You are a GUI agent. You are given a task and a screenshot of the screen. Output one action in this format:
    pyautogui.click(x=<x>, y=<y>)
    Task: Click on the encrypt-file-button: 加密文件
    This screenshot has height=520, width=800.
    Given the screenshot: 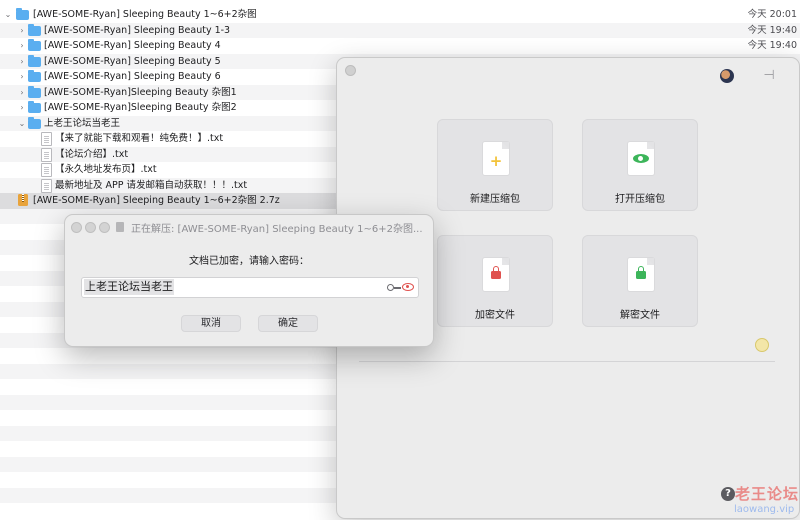 What is the action you would take?
    pyautogui.click(x=495, y=281)
    